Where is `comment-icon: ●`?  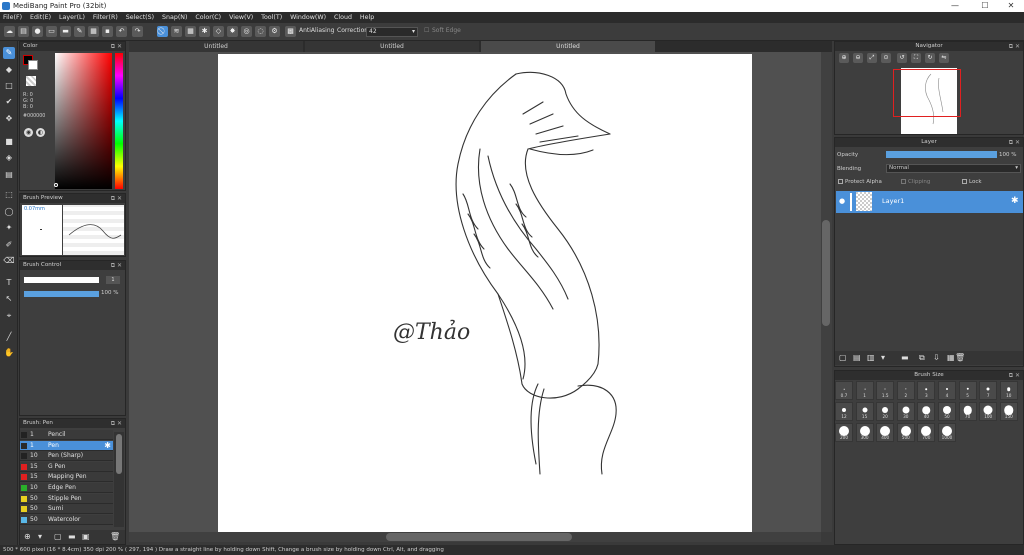 comment-icon: ● is located at coordinates (37, 31).